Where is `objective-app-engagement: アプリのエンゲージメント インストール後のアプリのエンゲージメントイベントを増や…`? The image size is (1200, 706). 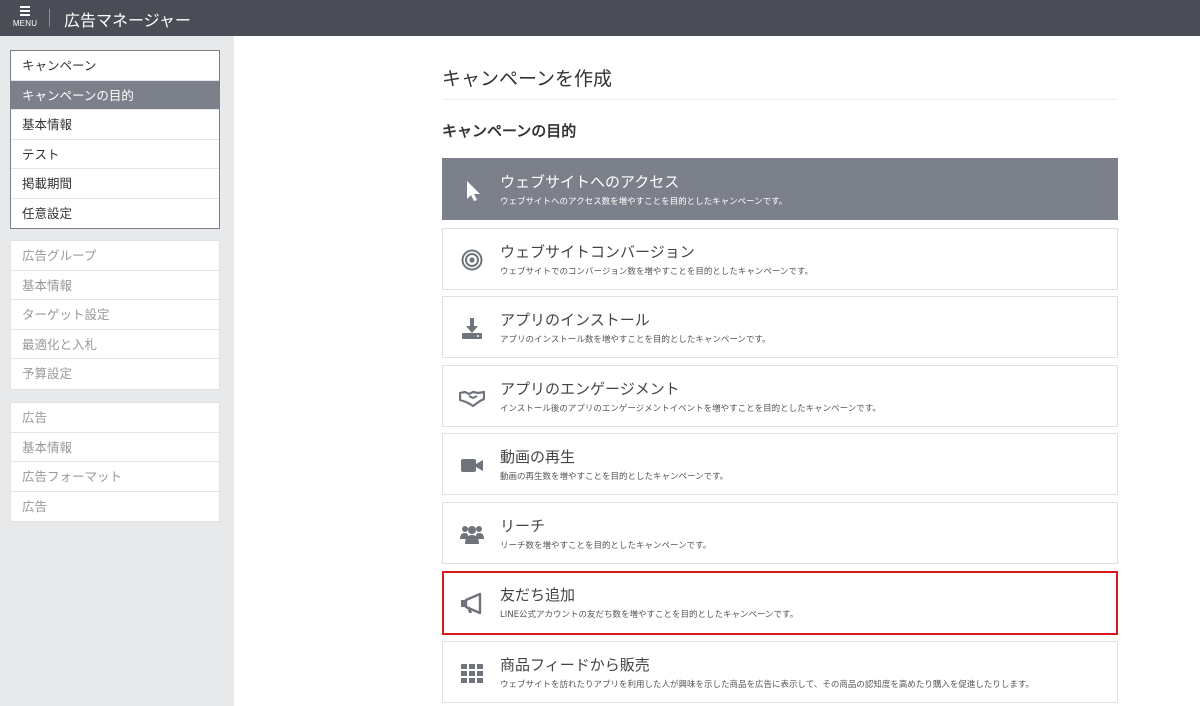 objective-app-engagement: アプリのエンゲージメント インストール後のアプリのエンゲージメントイベントを増や… is located at coordinates (780, 396).